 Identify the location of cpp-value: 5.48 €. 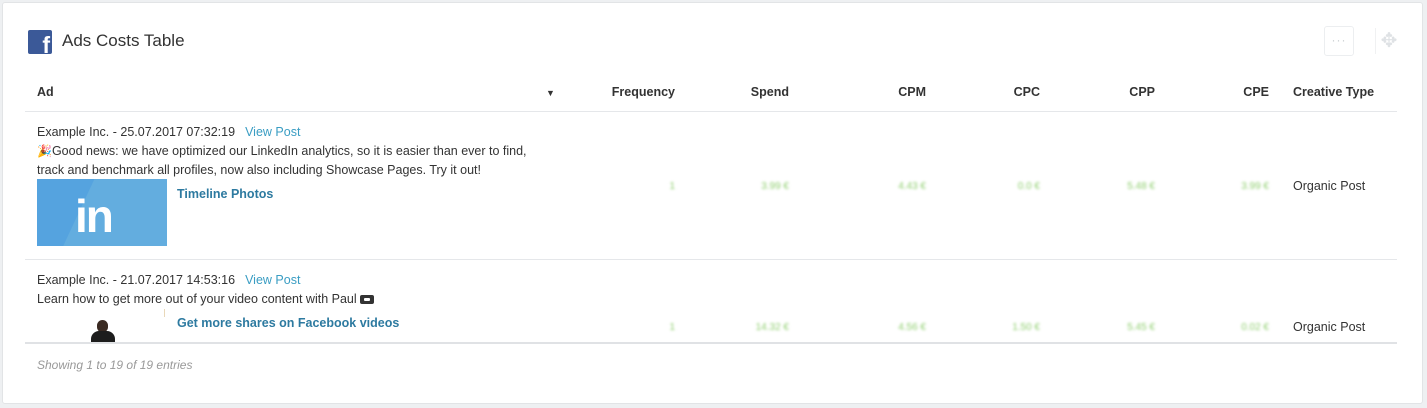
(1141, 186).